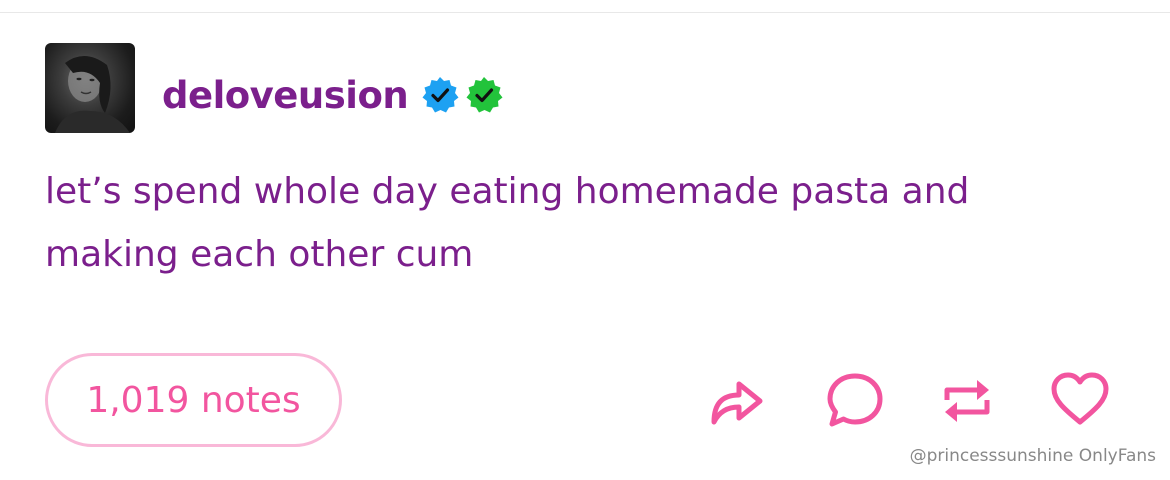 This screenshot has height=480, width=1170. I want to click on reply-icon, so click(855, 400).